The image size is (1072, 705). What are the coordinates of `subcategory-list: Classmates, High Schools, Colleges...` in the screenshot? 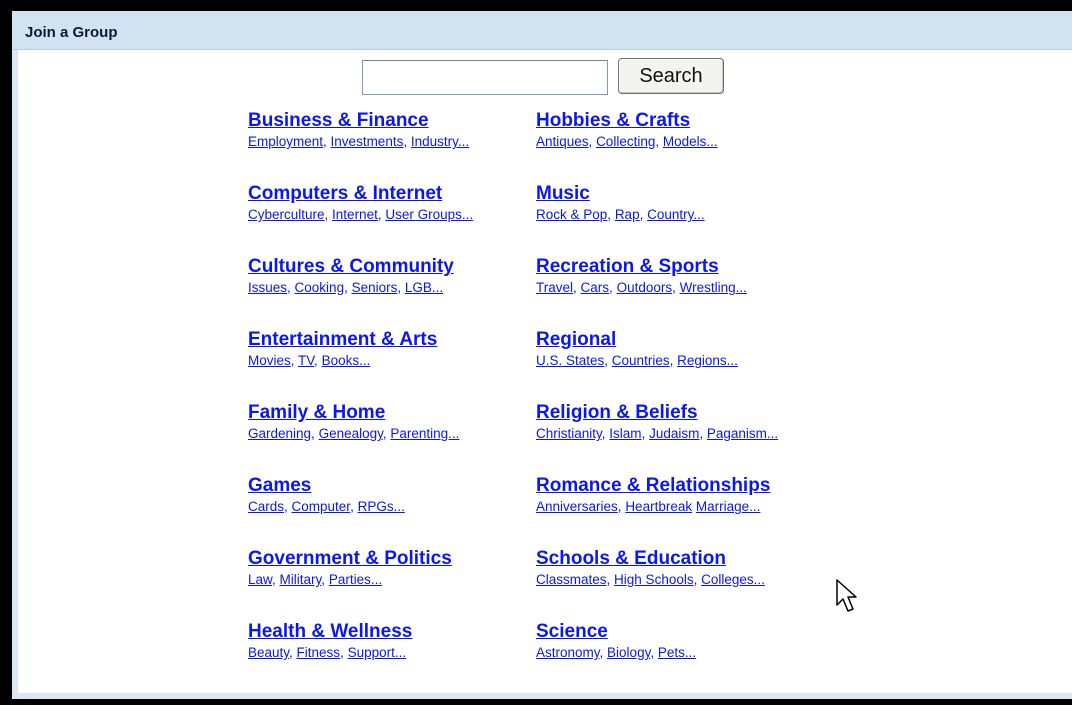 It's located at (681, 580).